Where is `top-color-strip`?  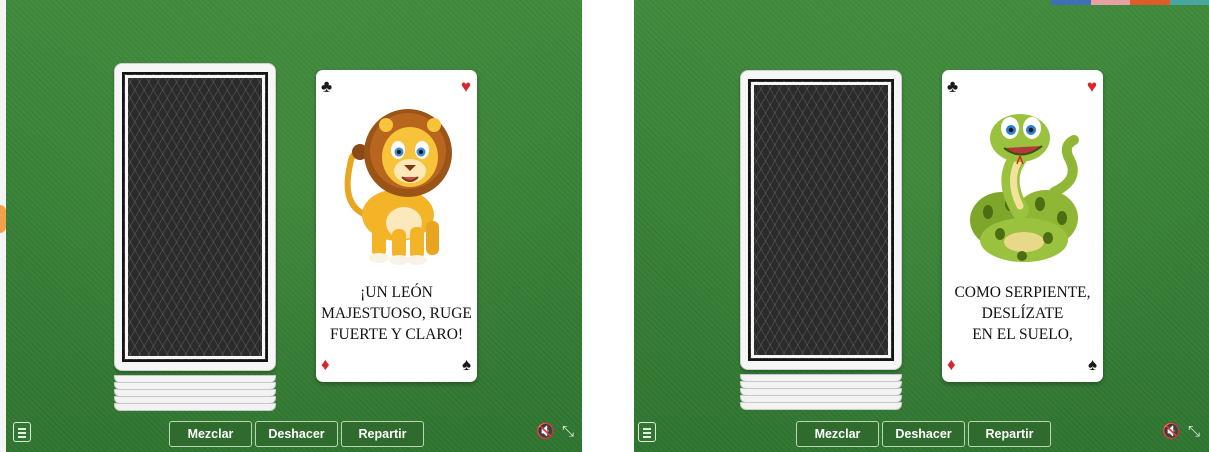 top-color-strip is located at coordinates (1130, 2).